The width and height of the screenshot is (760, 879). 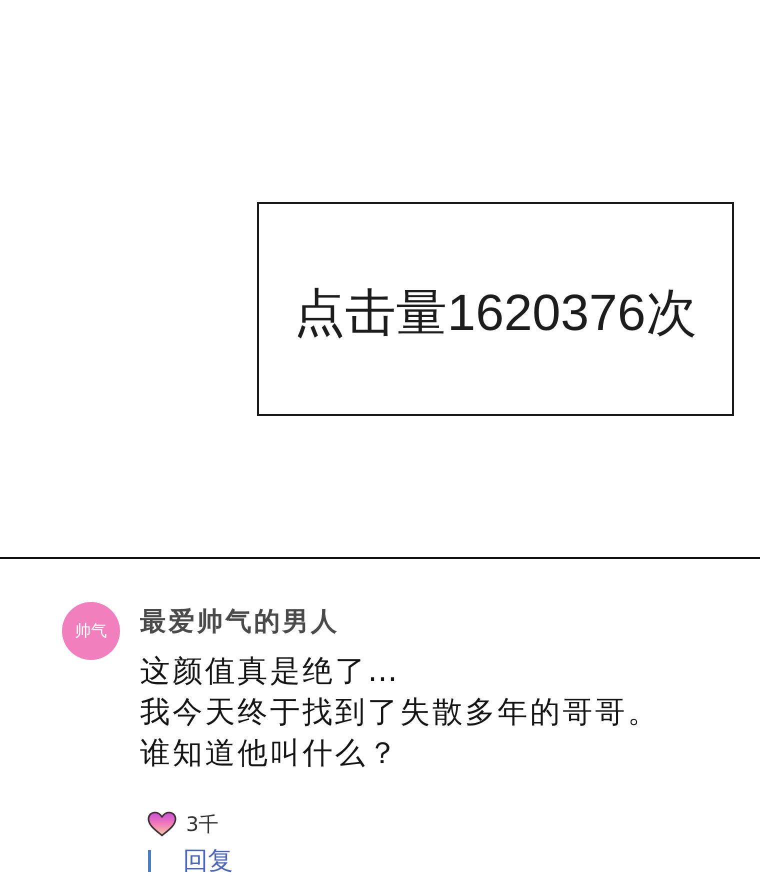 I want to click on heart-icon, so click(x=162, y=824).